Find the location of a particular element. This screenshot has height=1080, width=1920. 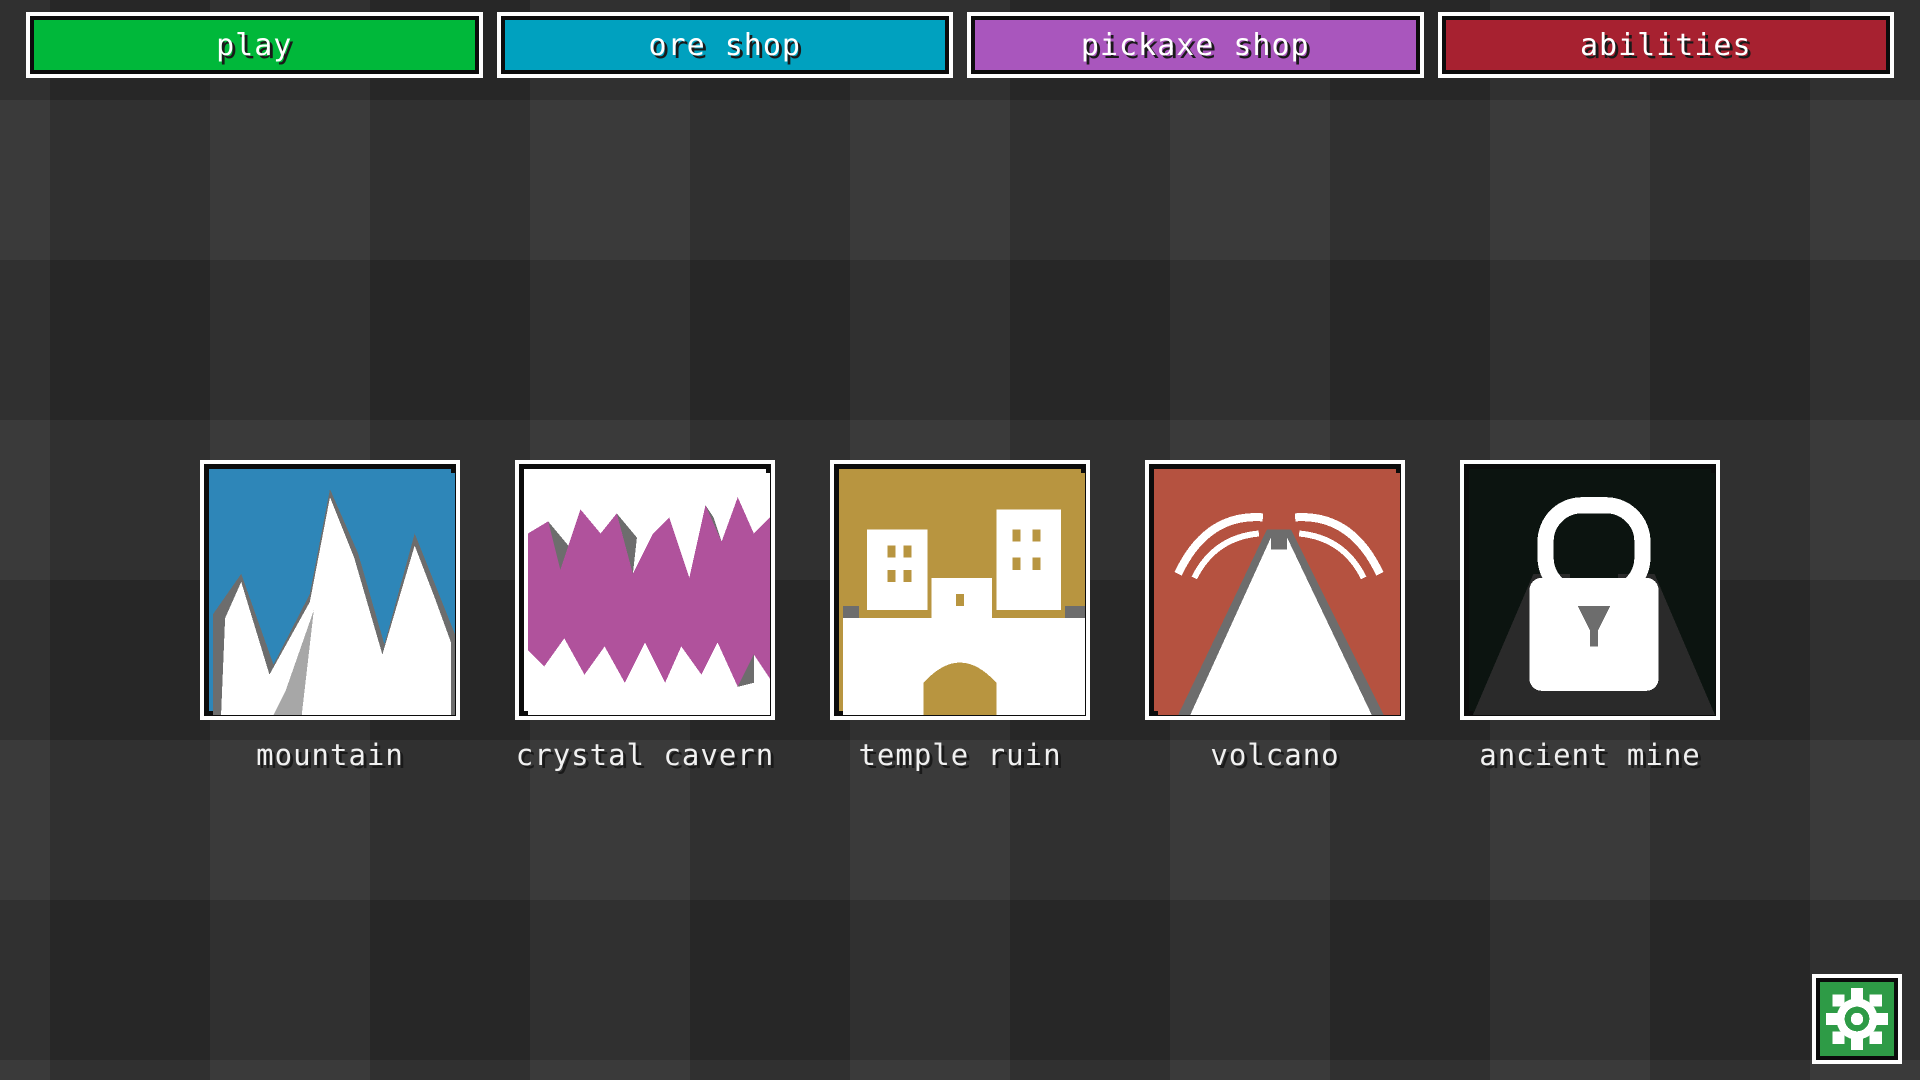

level-volcano: volcano is located at coordinates (1275, 616).